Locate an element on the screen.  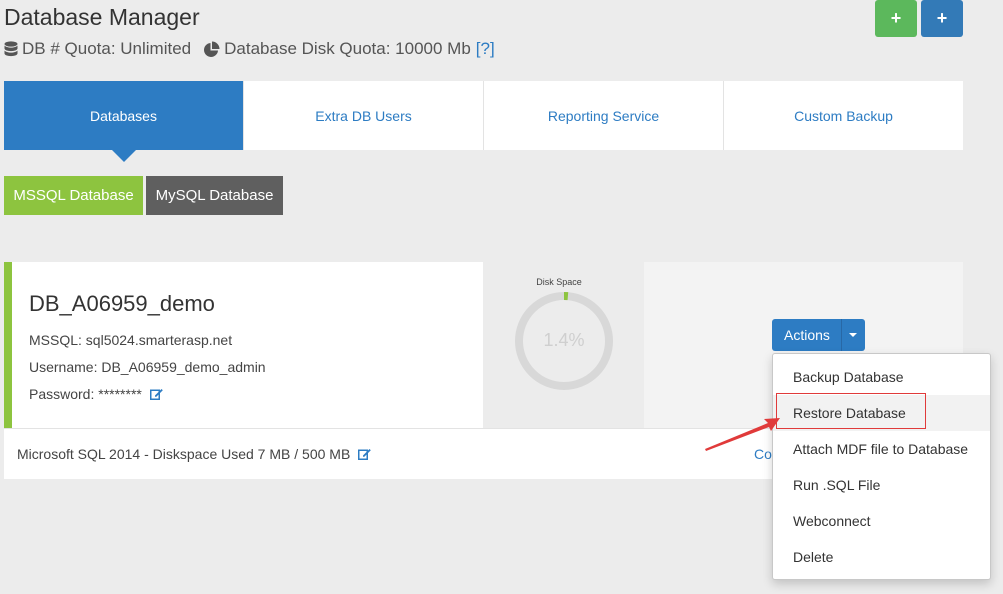
password-info: Password: ******** is located at coordinates (85, 394).